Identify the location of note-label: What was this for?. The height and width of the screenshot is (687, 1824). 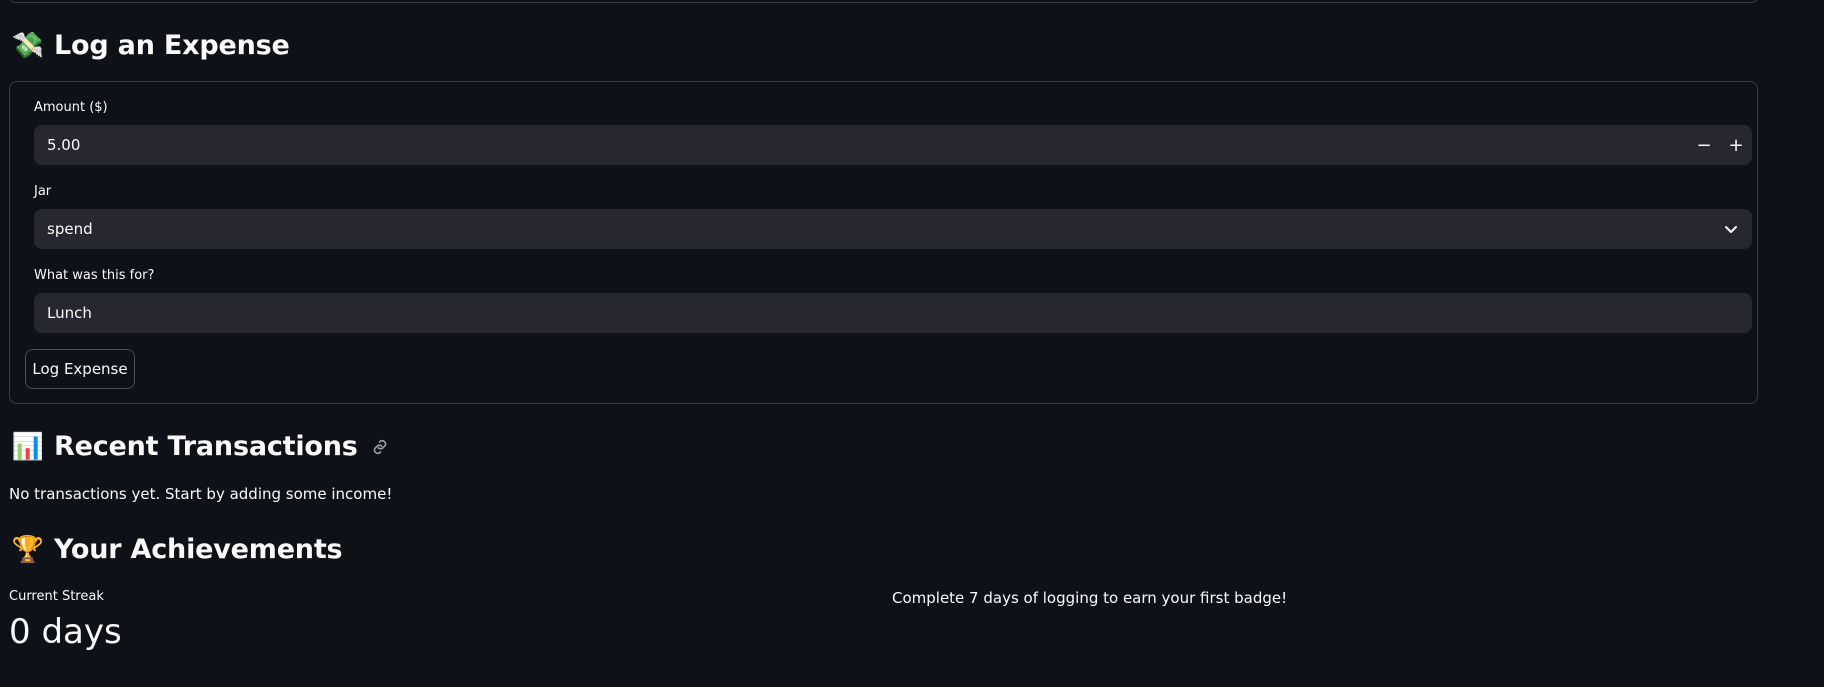
(94, 275).